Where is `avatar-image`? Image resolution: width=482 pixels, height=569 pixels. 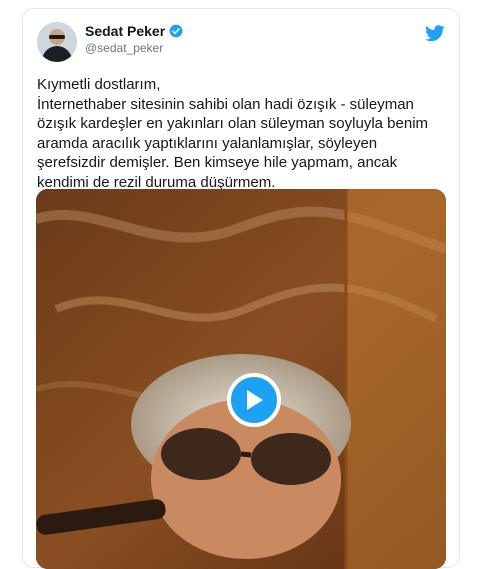
avatar-image is located at coordinates (57, 42).